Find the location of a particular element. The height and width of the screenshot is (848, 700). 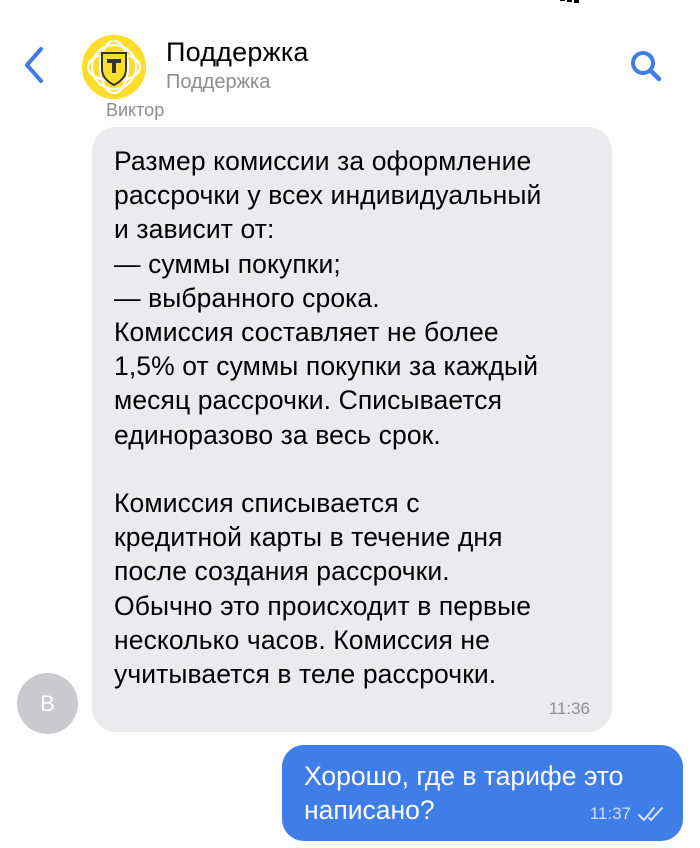

chat-subtitle: Поддержка is located at coordinates (218, 82).